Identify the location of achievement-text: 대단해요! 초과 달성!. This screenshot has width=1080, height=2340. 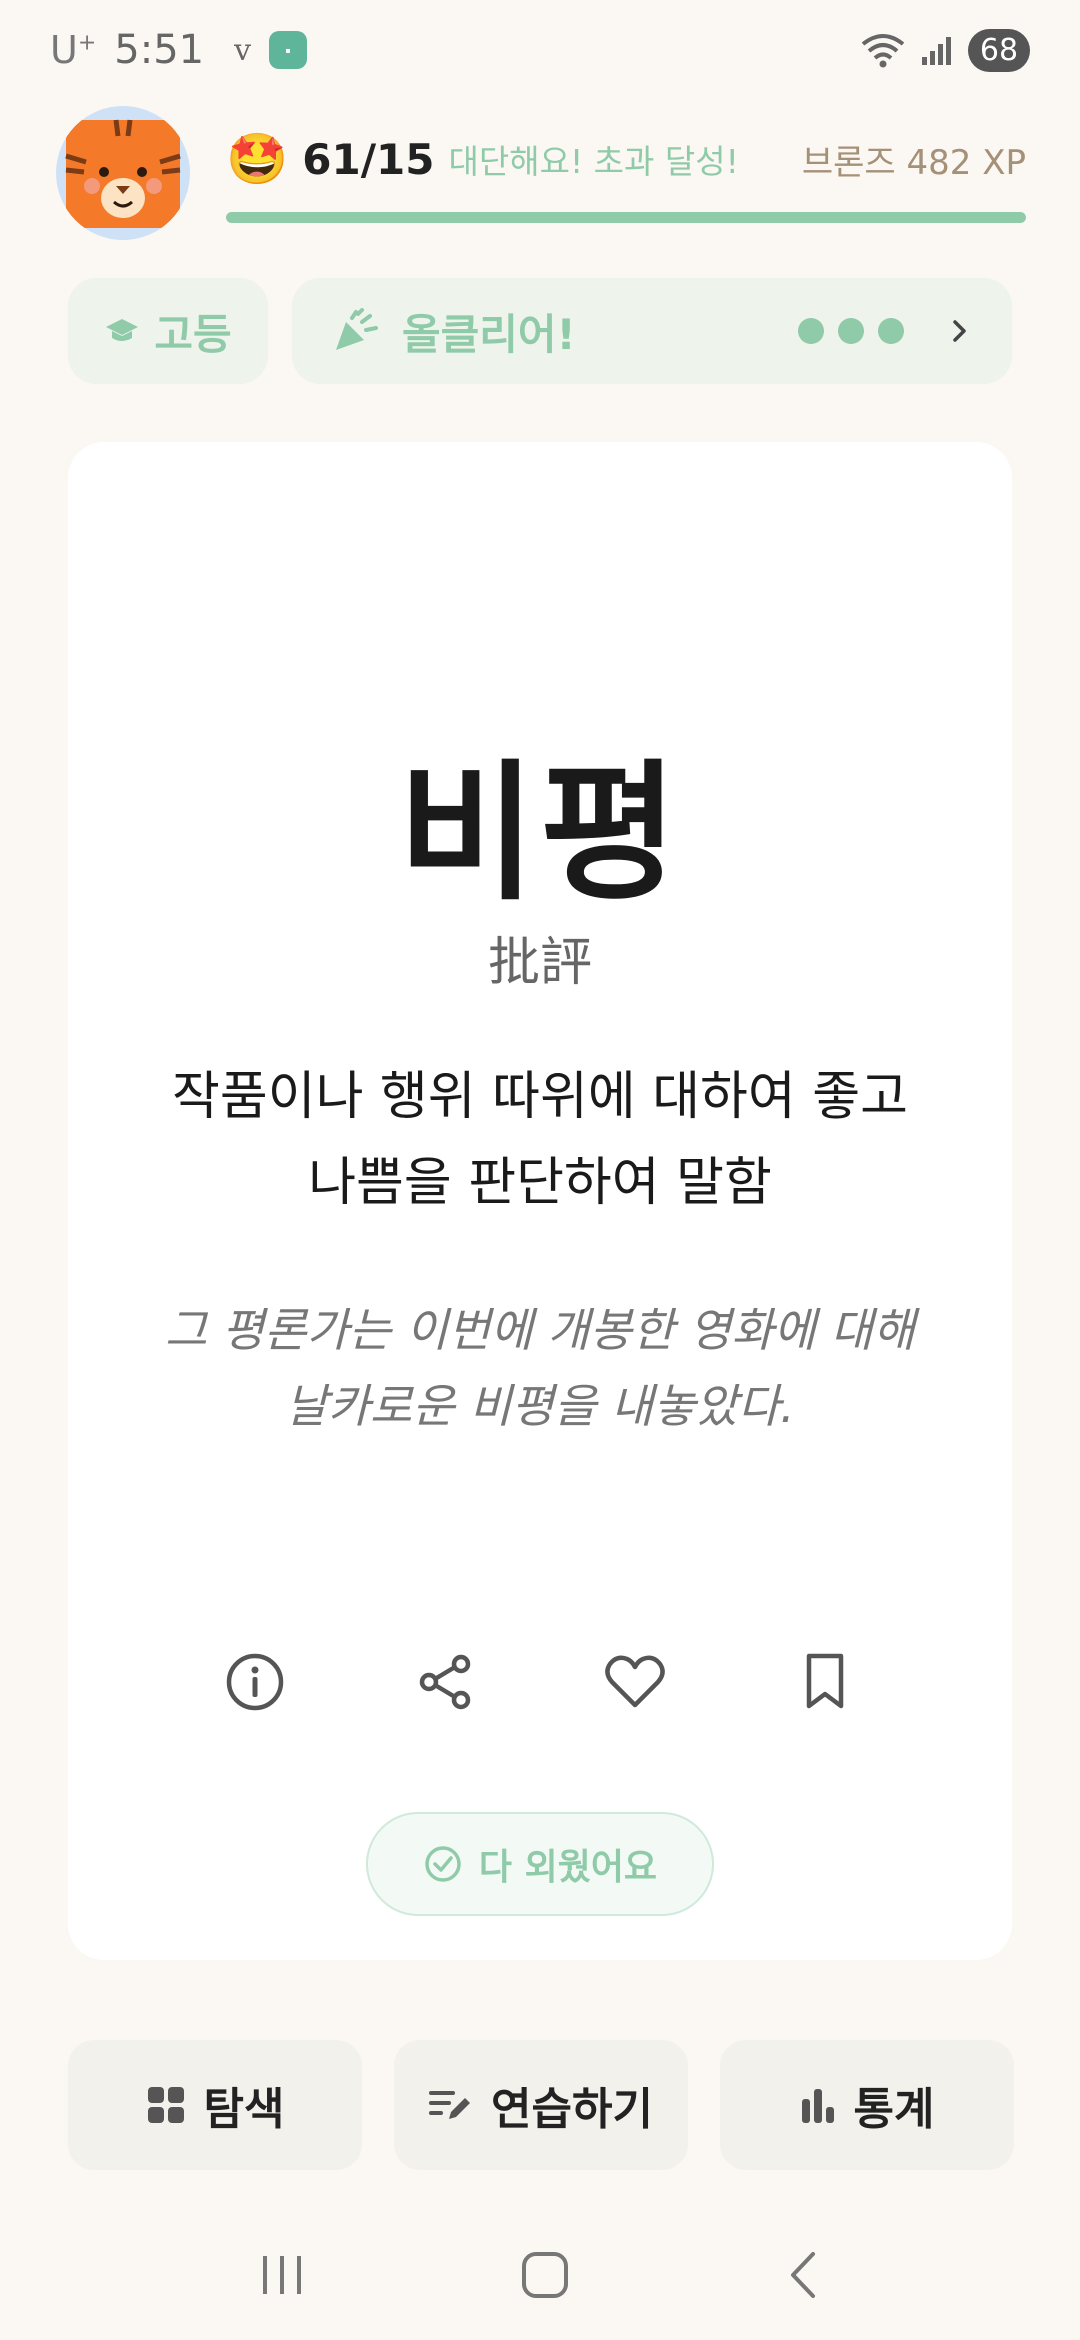
(593, 161).